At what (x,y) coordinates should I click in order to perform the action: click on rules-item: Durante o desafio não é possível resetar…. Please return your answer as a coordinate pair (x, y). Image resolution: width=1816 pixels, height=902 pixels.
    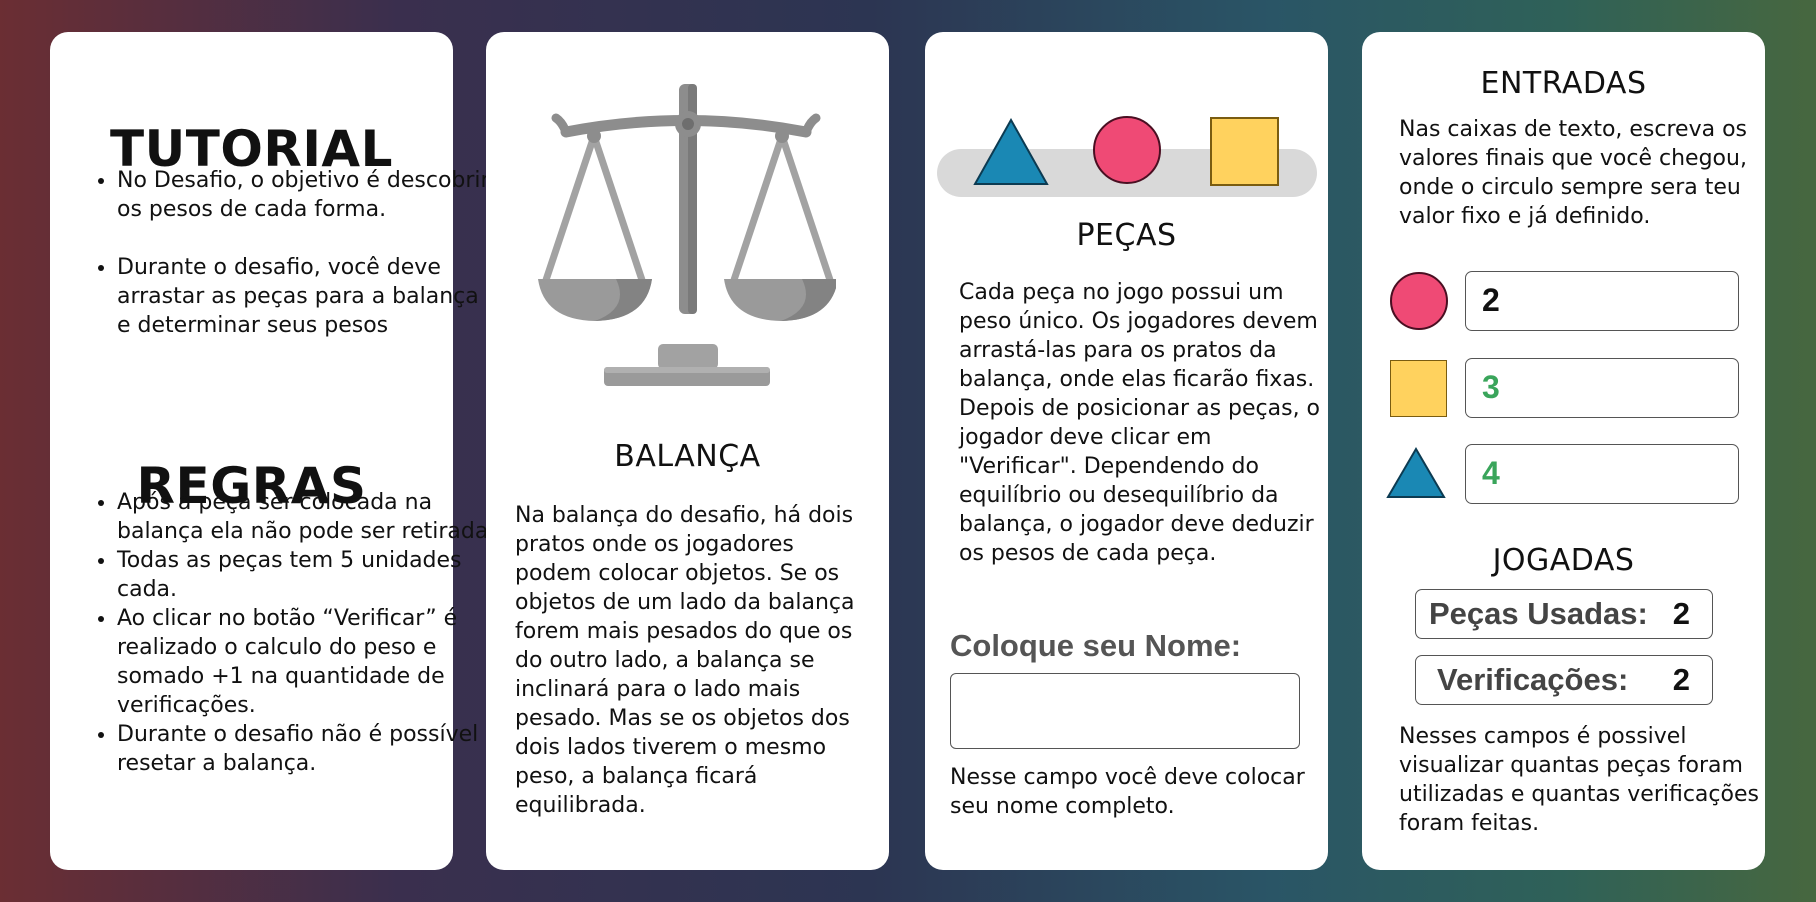
    Looking at the image, I should click on (313, 749).